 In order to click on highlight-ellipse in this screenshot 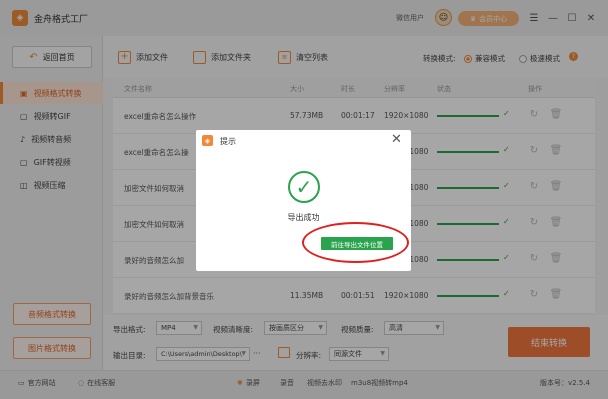, I will do `click(355, 242)`.